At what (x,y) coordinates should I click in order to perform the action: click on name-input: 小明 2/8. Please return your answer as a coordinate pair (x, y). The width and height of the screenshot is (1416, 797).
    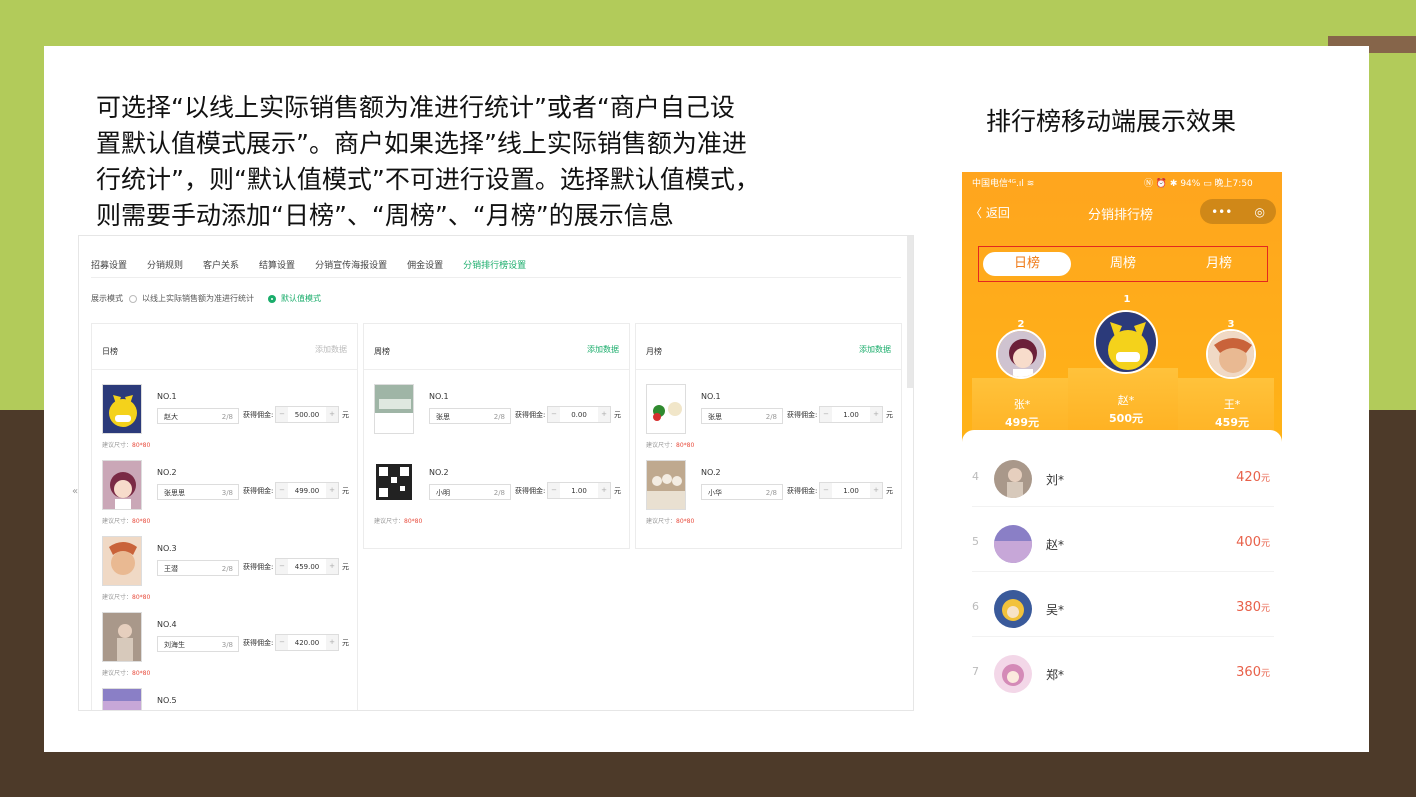
    Looking at the image, I should click on (470, 492).